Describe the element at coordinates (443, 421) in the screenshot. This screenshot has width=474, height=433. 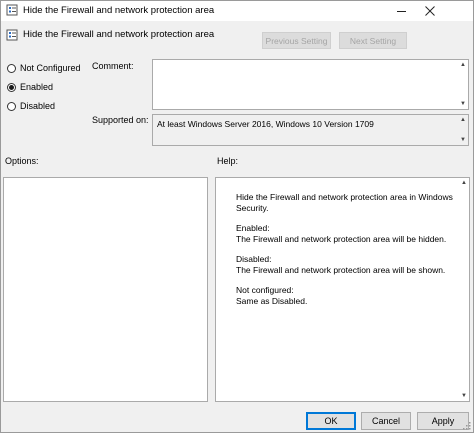
I see `apply-button: Apply` at that location.